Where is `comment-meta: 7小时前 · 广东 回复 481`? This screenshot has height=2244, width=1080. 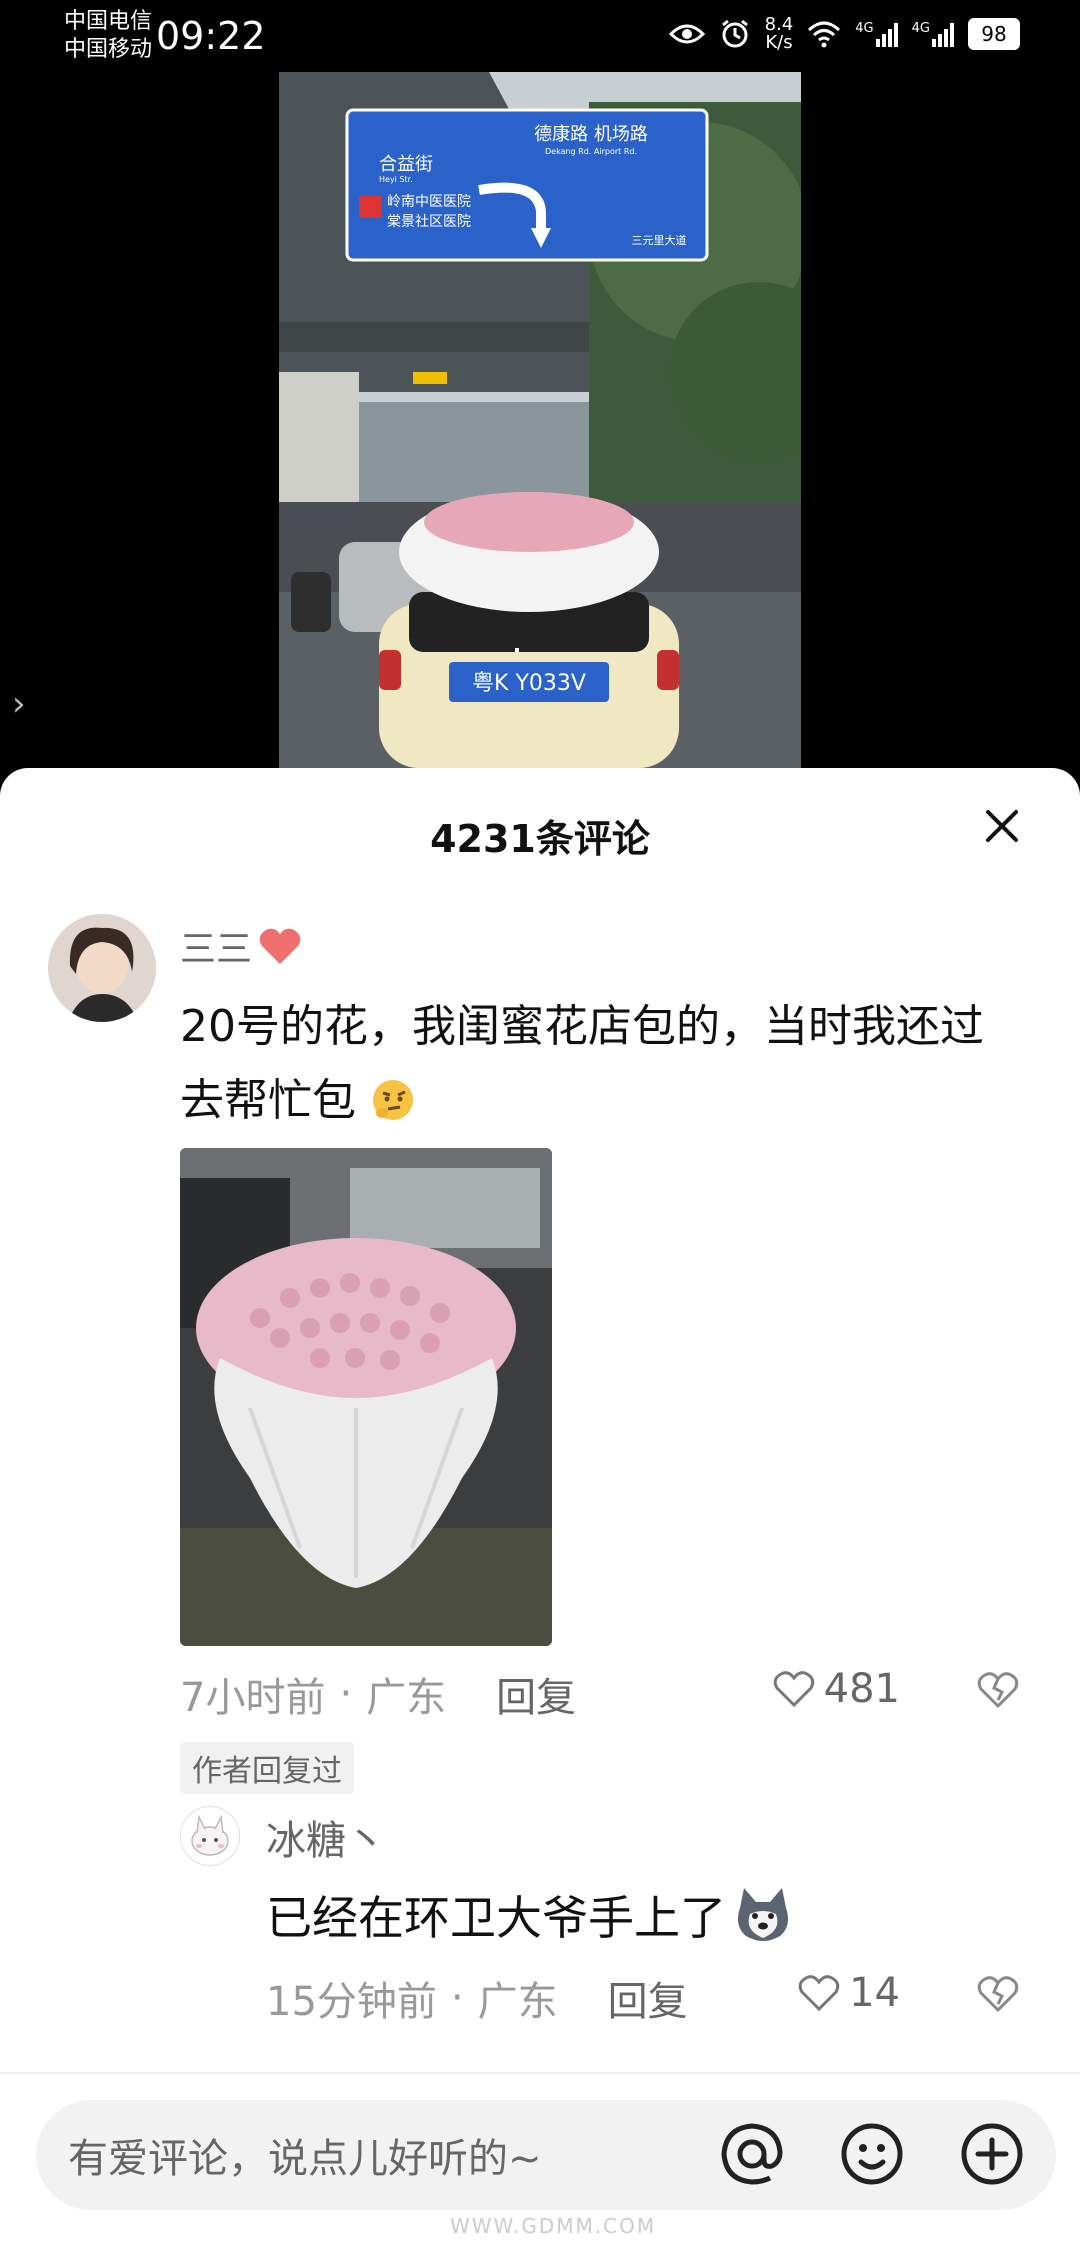
comment-meta: 7小时前 · 广东 回复 481 is located at coordinates (600, 1694).